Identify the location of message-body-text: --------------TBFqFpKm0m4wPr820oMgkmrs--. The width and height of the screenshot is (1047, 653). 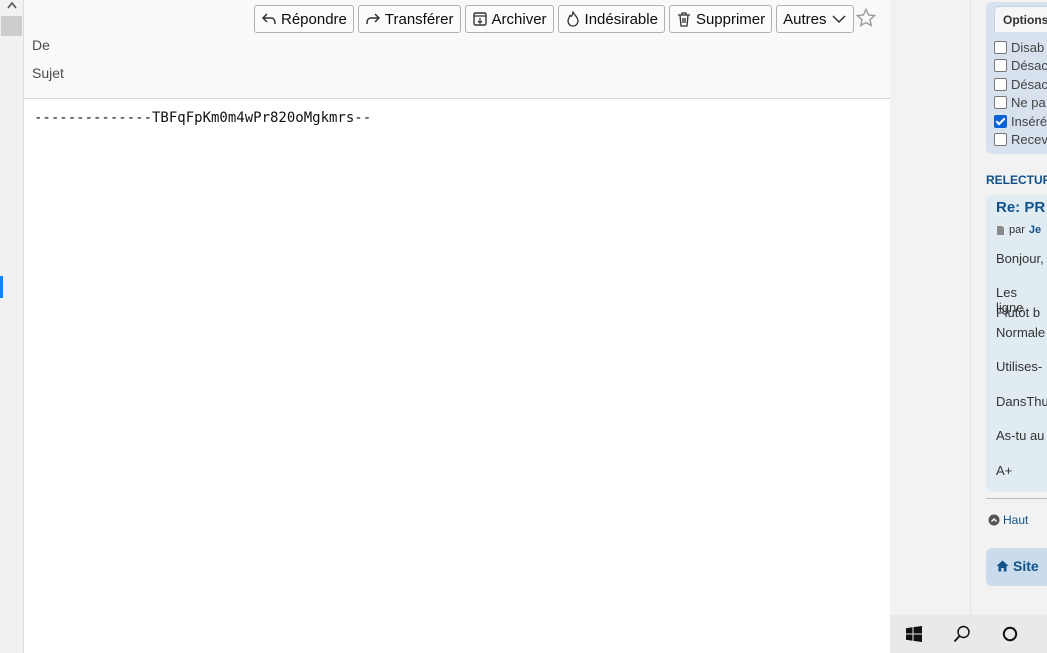
(203, 118).